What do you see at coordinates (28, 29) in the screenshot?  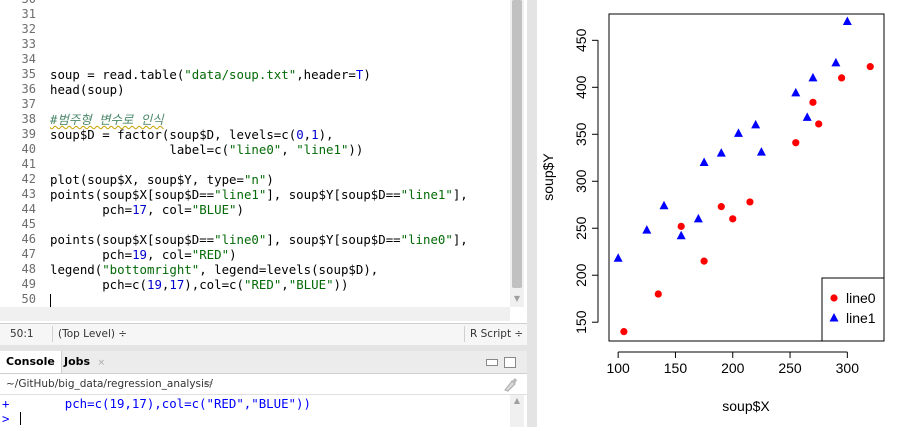 I see `line-number: 32` at bounding box center [28, 29].